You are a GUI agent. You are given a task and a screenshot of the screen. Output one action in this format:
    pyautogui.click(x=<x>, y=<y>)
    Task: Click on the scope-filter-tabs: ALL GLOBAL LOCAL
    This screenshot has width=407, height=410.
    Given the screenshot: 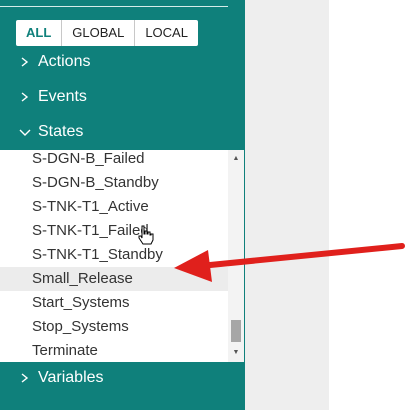 What is the action you would take?
    pyautogui.click(x=107, y=33)
    